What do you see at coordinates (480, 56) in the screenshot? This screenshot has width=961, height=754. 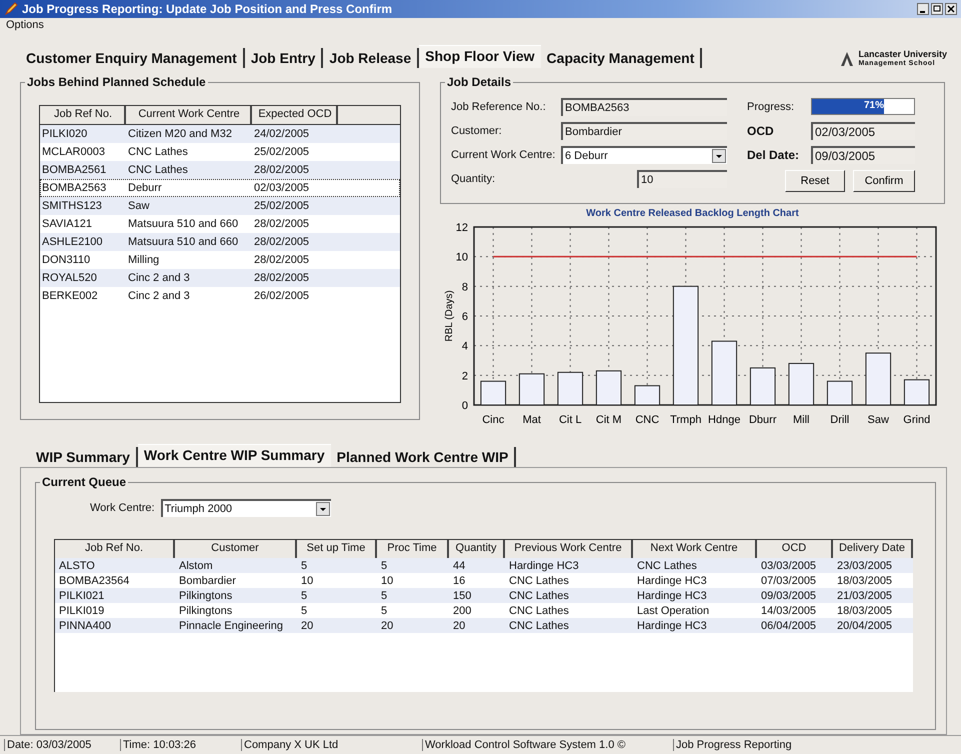 I see `tab: Shop Floor View` at bounding box center [480, 56].